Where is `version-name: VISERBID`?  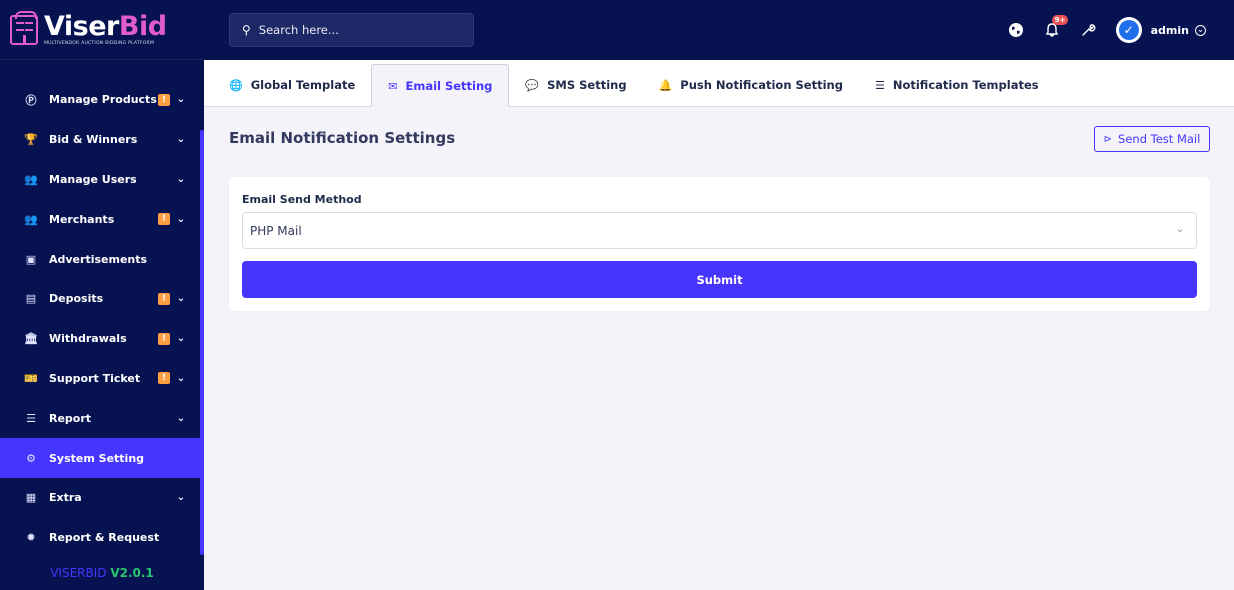 version-name: VISERBID is located at coordinates (78, 573).